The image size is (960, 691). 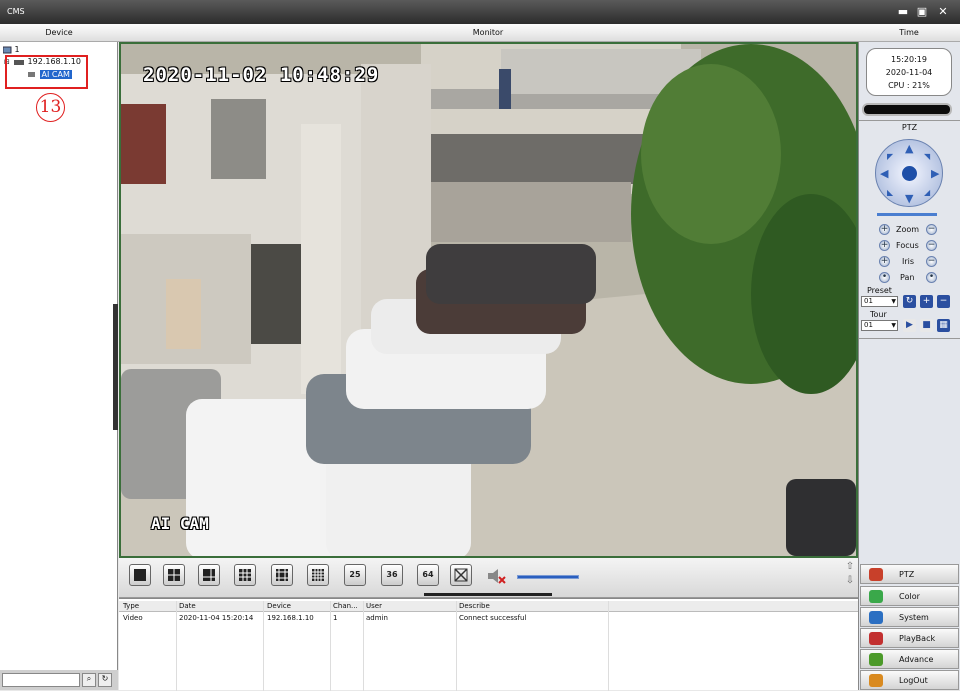 I want to click on pan-label: Pan, so click(x=907, y=277).